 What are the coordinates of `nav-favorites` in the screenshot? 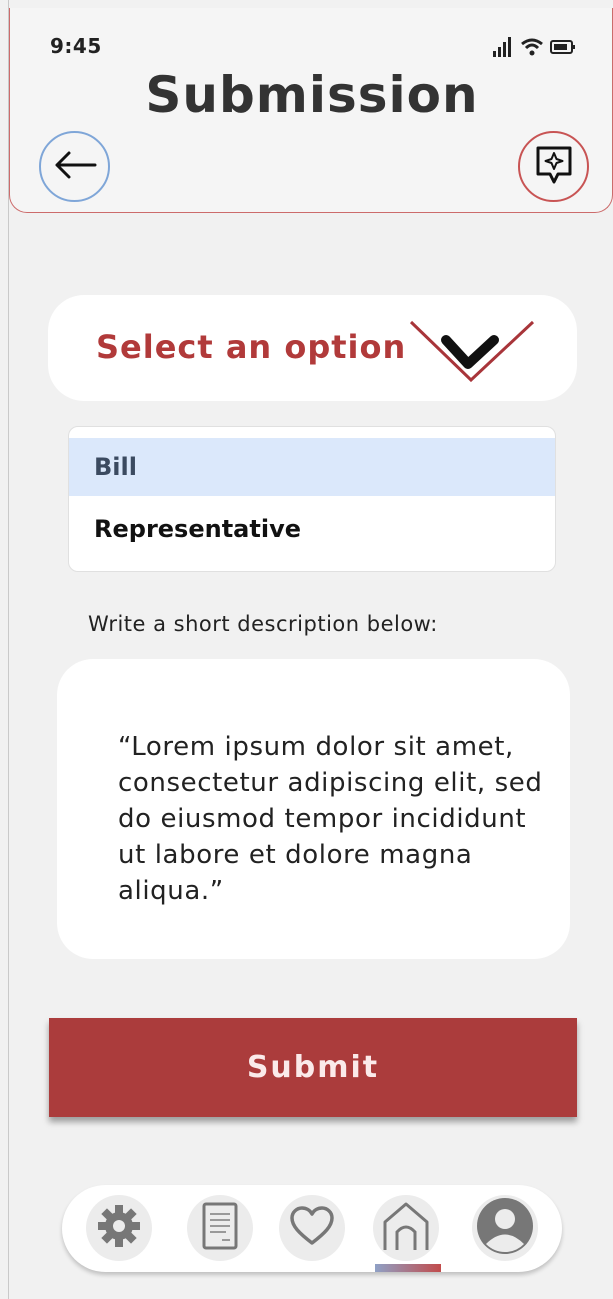 It's located at (312, 1228).